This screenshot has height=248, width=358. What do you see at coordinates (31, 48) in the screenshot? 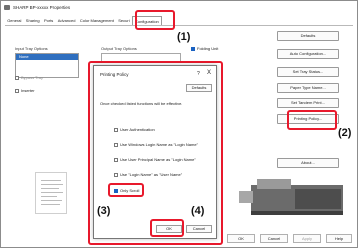
I see `input-tray-label: Input Tray Options` at bounding box center [31, 48].